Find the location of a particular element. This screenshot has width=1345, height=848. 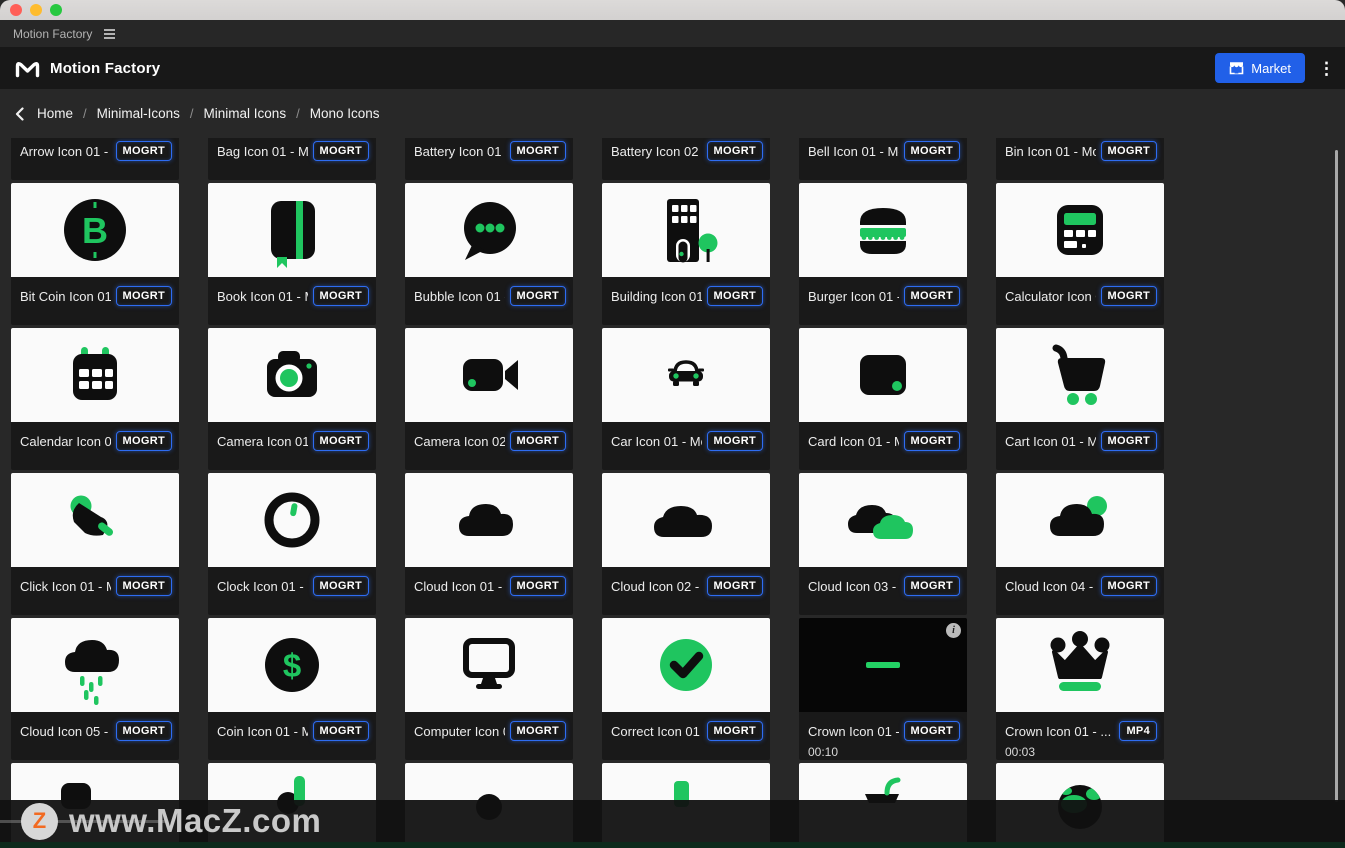

template-meta-row: Bag Icon 01 - Mo...MOGRT is located at coordinates (292, 152).